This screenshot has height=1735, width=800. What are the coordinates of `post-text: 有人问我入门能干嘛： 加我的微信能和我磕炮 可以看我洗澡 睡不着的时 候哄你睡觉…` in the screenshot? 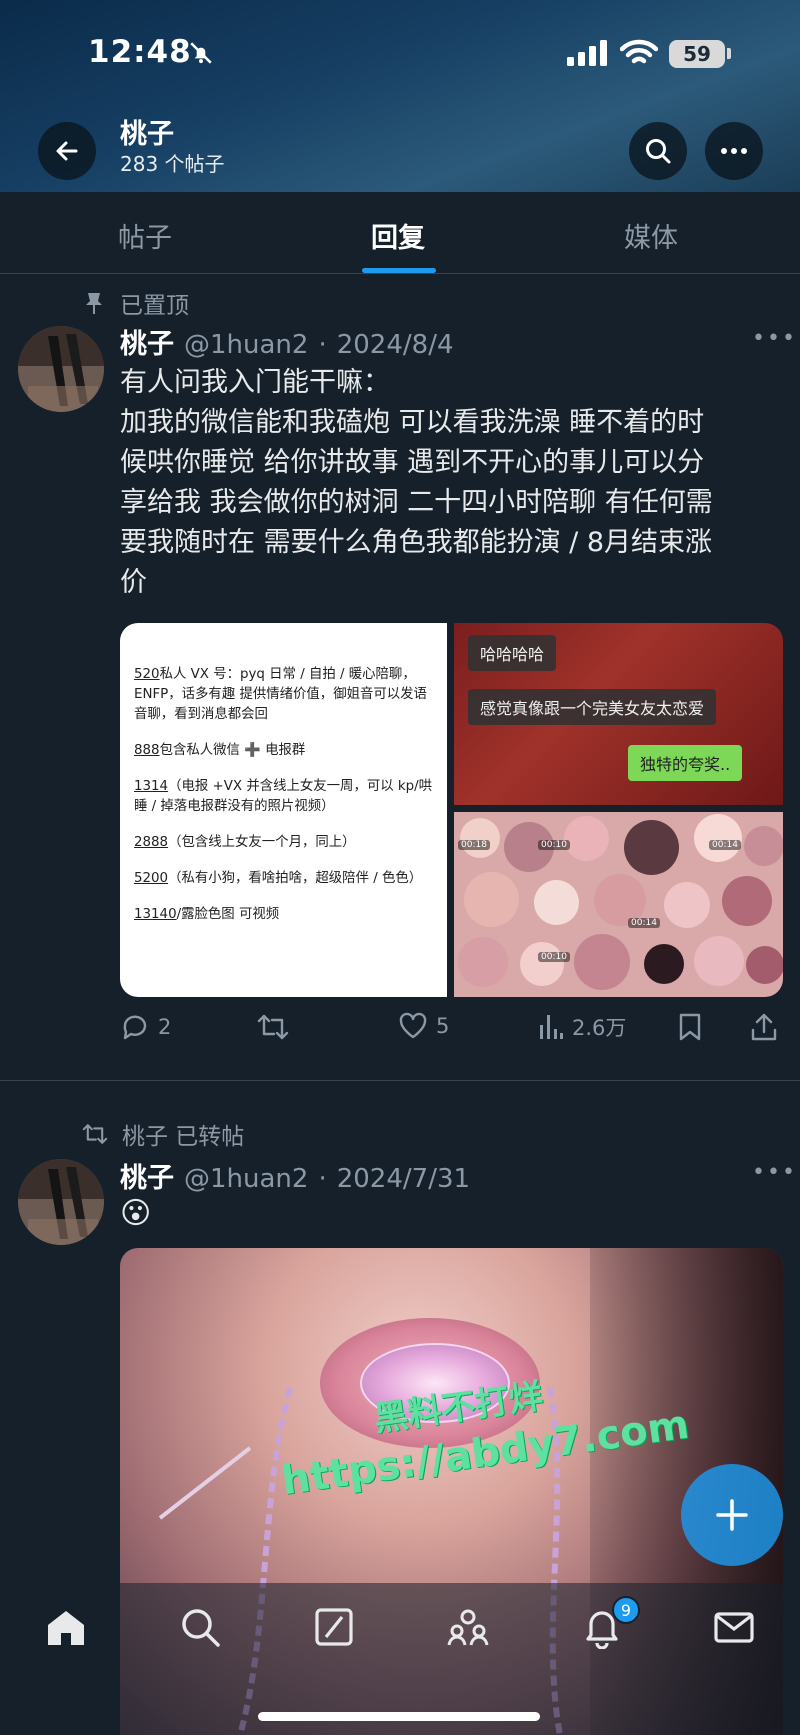 It's located at (450, 483).